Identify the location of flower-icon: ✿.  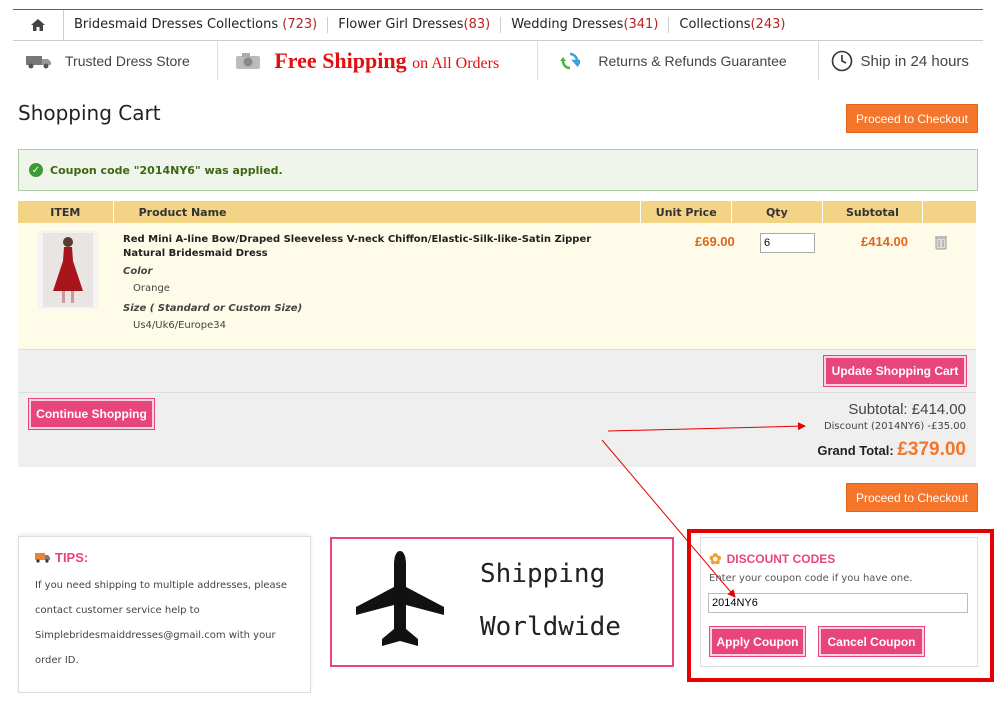
(715, 559).